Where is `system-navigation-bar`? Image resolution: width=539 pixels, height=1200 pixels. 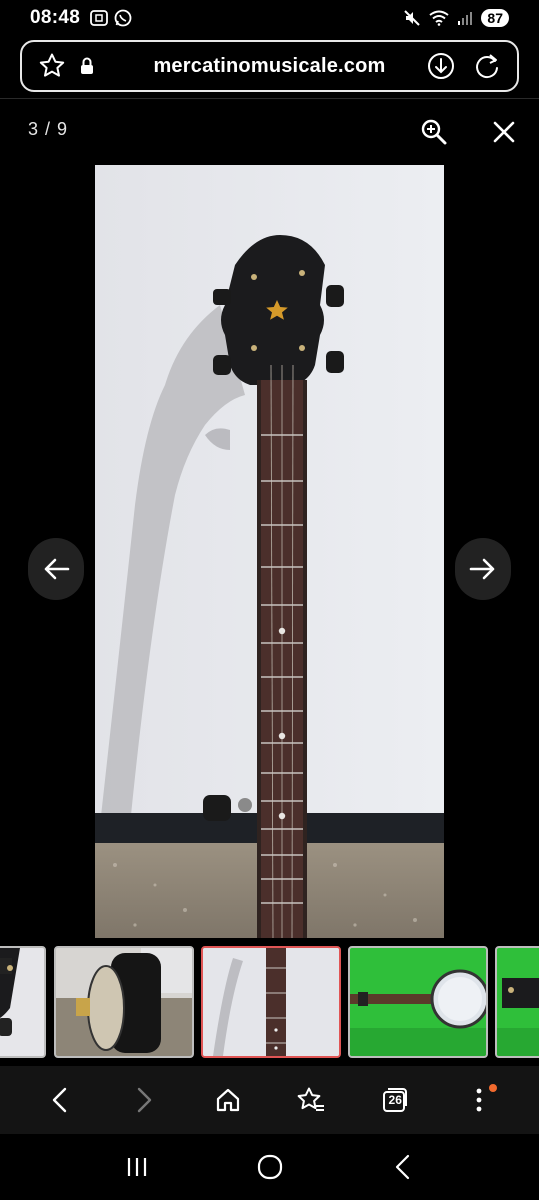 system-navigation-bar is located at coordinates (269, 1167).